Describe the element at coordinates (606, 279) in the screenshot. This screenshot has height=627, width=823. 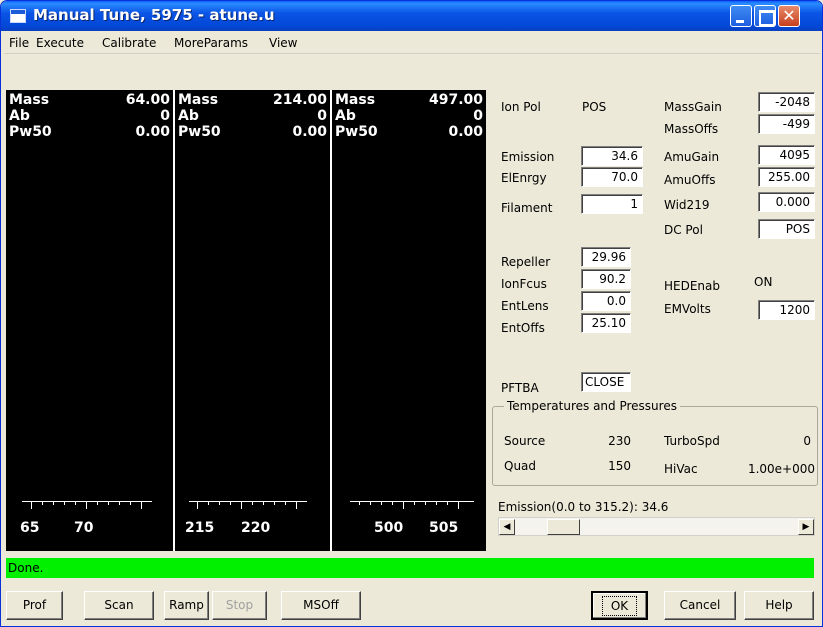
I see `ionfocus-field: 90.2` at that location.